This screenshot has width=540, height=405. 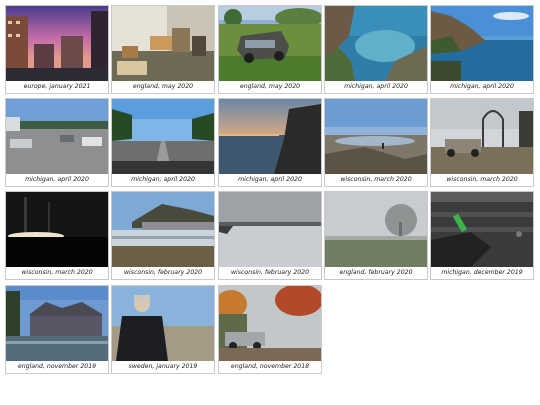 I want to click on photo-caption: england, november 2018, so click(x=270, y=366).